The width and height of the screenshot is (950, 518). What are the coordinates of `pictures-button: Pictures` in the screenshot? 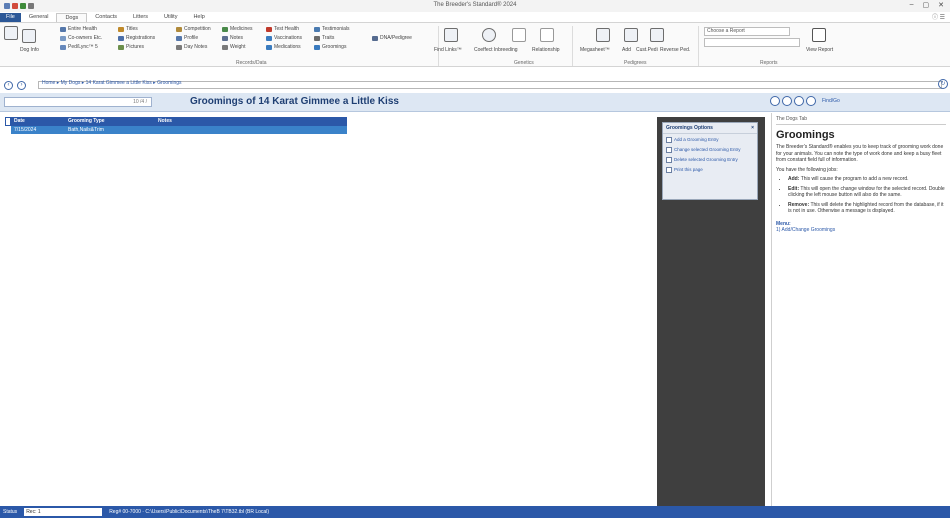 It's located at (135, 47).